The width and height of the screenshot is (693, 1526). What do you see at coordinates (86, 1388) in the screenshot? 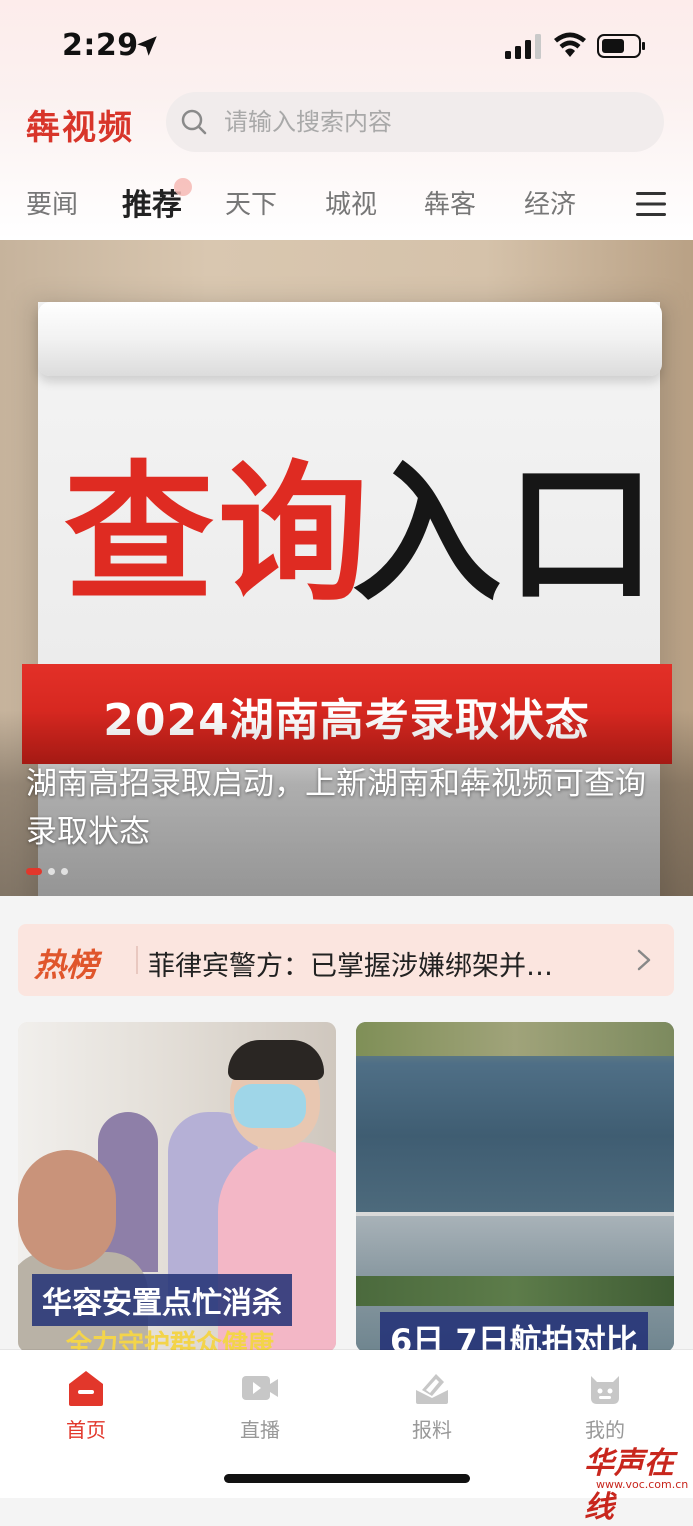
I see `home-icon` at bounding box center [86, 1388].